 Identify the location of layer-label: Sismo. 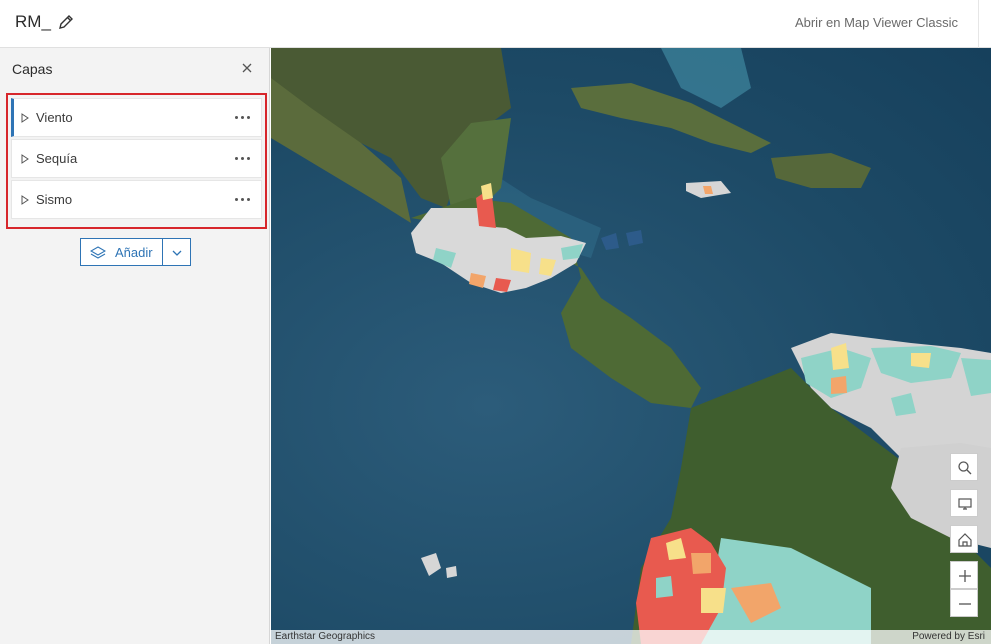
(54, 199).